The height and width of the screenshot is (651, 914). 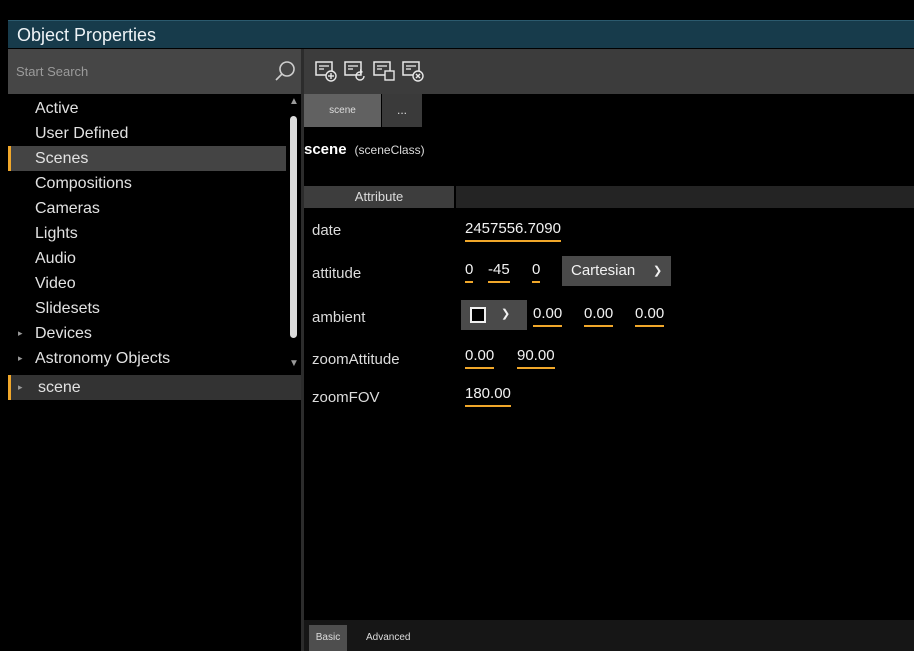 What do you see at coordinates (147, 233) in the screenshot?
I see `tree-item-lights: Lights` at bounding box center [147, 233].